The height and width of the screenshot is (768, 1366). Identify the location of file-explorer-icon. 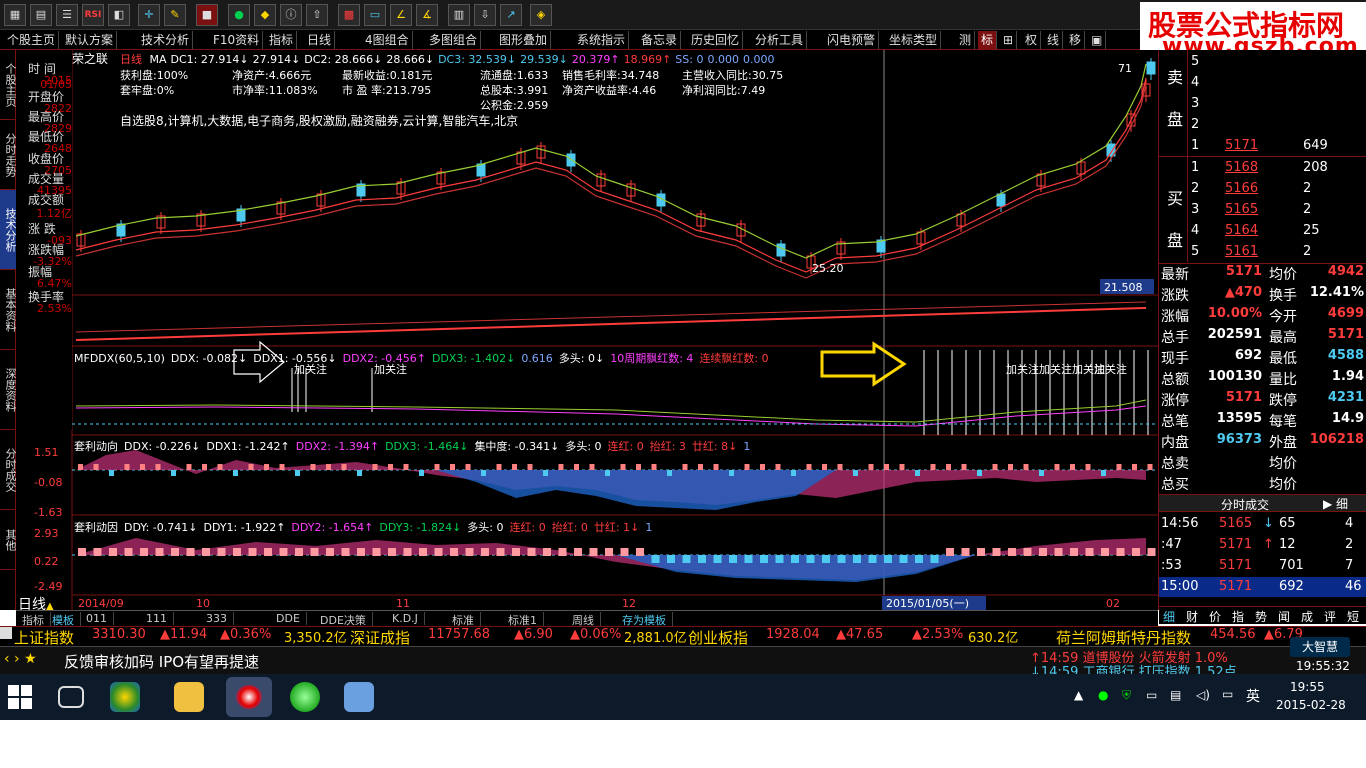
(189, 697).